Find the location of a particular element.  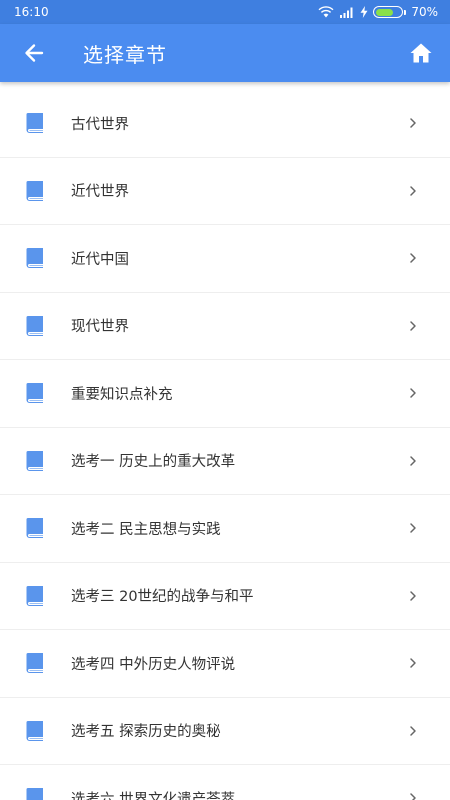

chapter-item: 近代中国 is located at coordinates (225, 259).